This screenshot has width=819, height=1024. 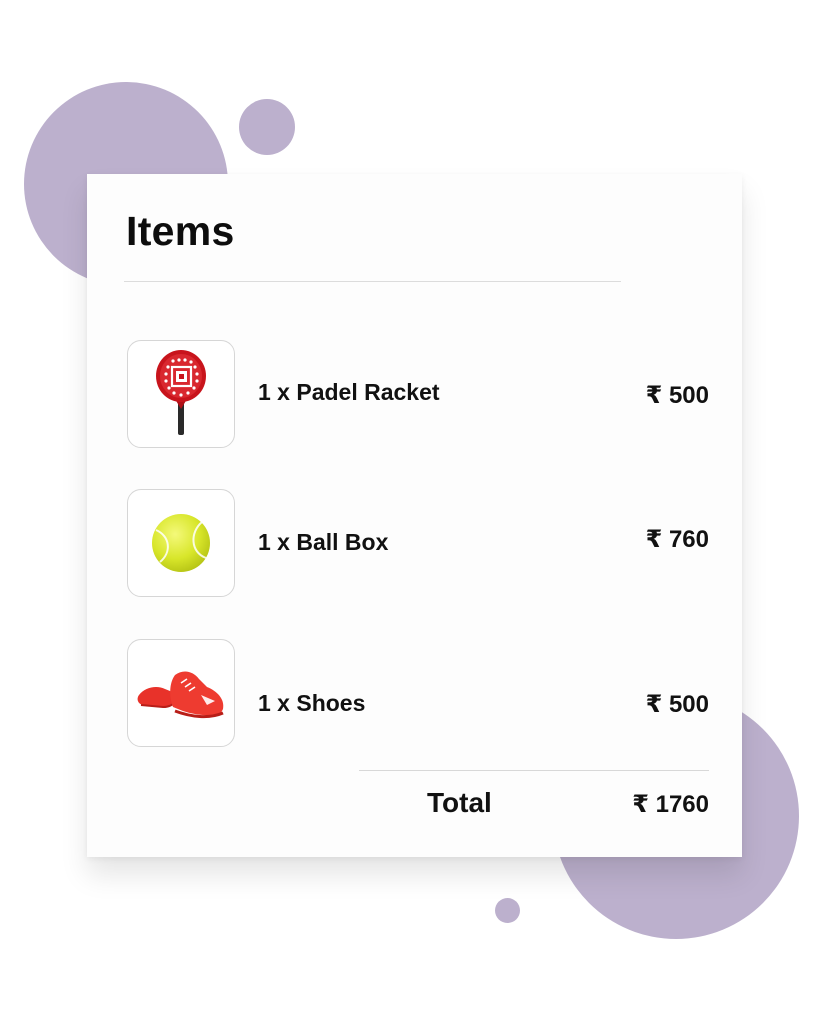 I want to click on padel-racket-image, so click(x=181, y=392).